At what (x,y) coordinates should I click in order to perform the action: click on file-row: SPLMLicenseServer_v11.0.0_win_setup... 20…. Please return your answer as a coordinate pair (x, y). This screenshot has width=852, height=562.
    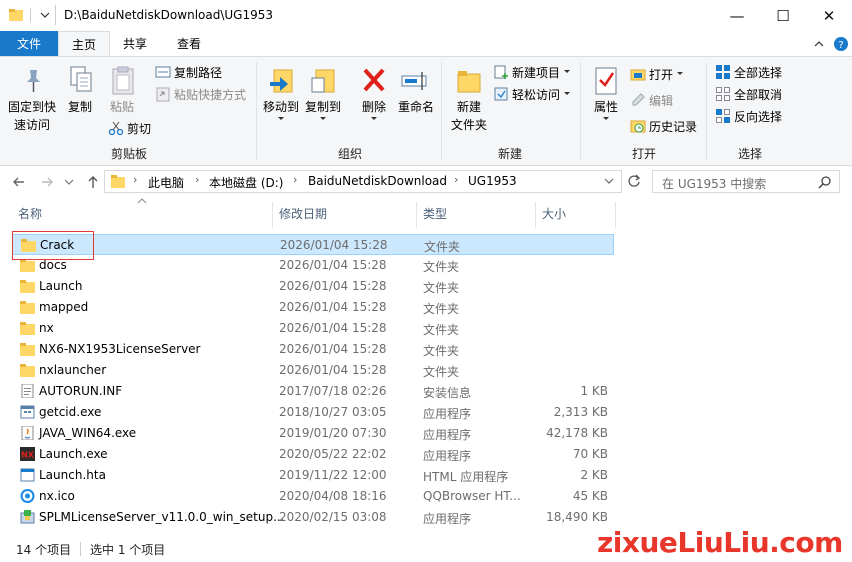
    Looking at the image, I should click on (313, 517).